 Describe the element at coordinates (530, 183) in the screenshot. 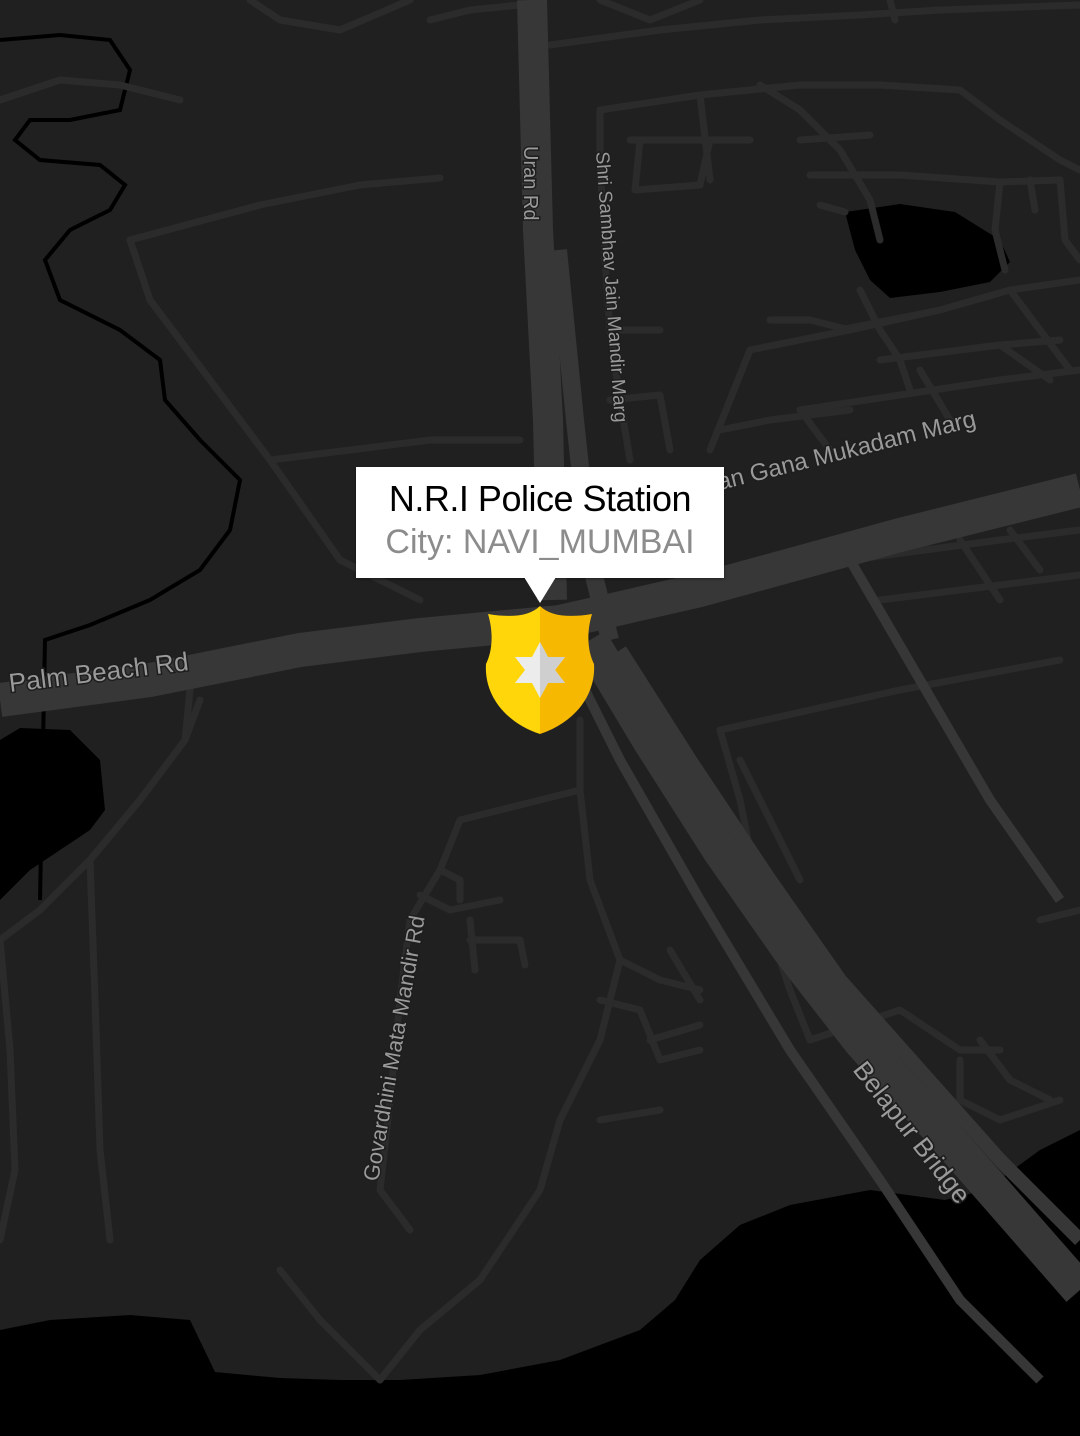

I see `road-label-uran-rd: Uran Rd` at that location.